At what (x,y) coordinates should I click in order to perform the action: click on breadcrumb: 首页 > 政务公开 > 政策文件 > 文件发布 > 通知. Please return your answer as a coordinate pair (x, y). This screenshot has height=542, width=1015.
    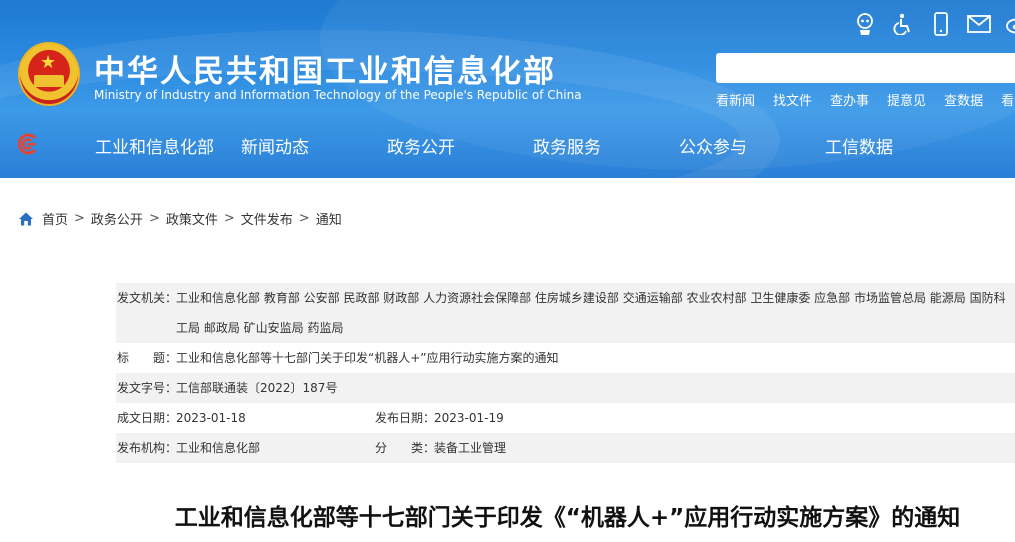
    Looking at the image, I should click on (180, 218).